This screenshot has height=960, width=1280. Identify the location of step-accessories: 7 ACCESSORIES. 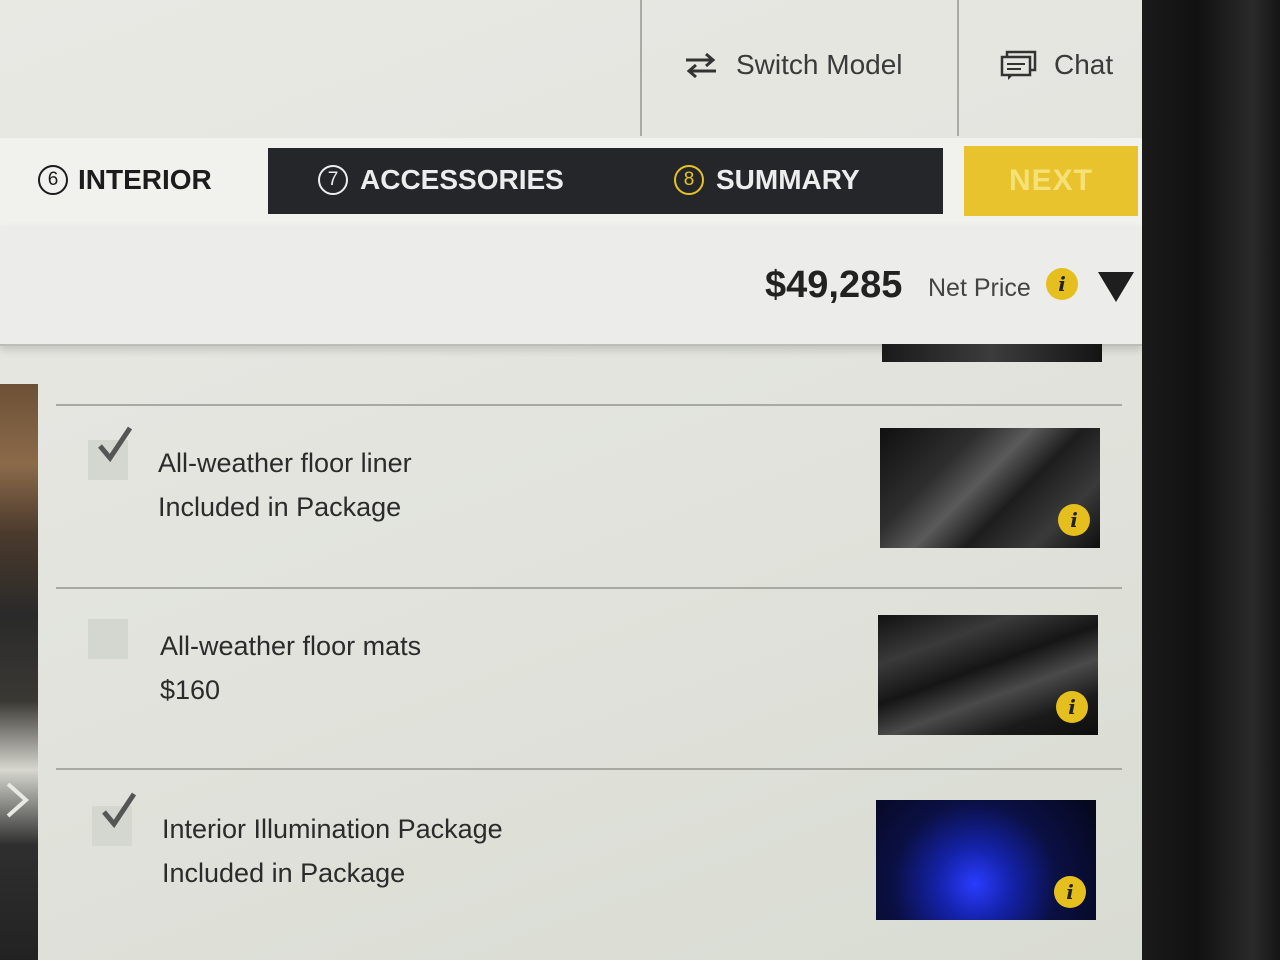
(441, 180).